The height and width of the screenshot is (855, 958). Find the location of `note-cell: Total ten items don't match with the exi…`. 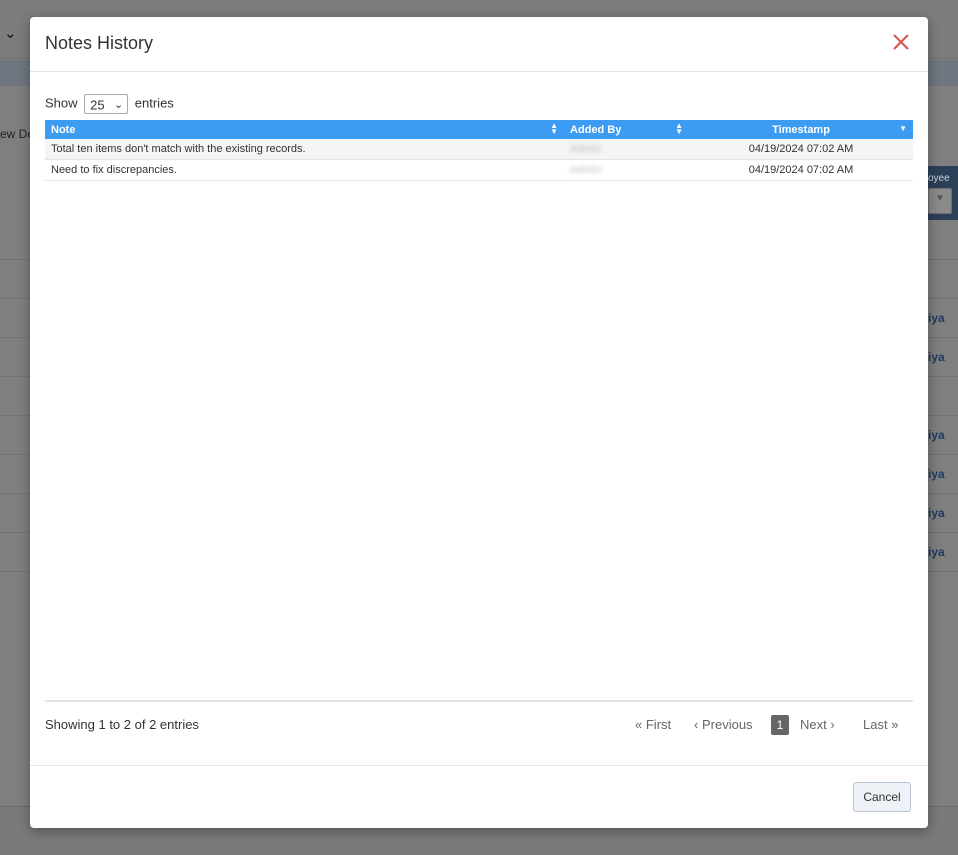

note-cell: Total ten items don't match with the exi… is located at coordinates (304, 149).